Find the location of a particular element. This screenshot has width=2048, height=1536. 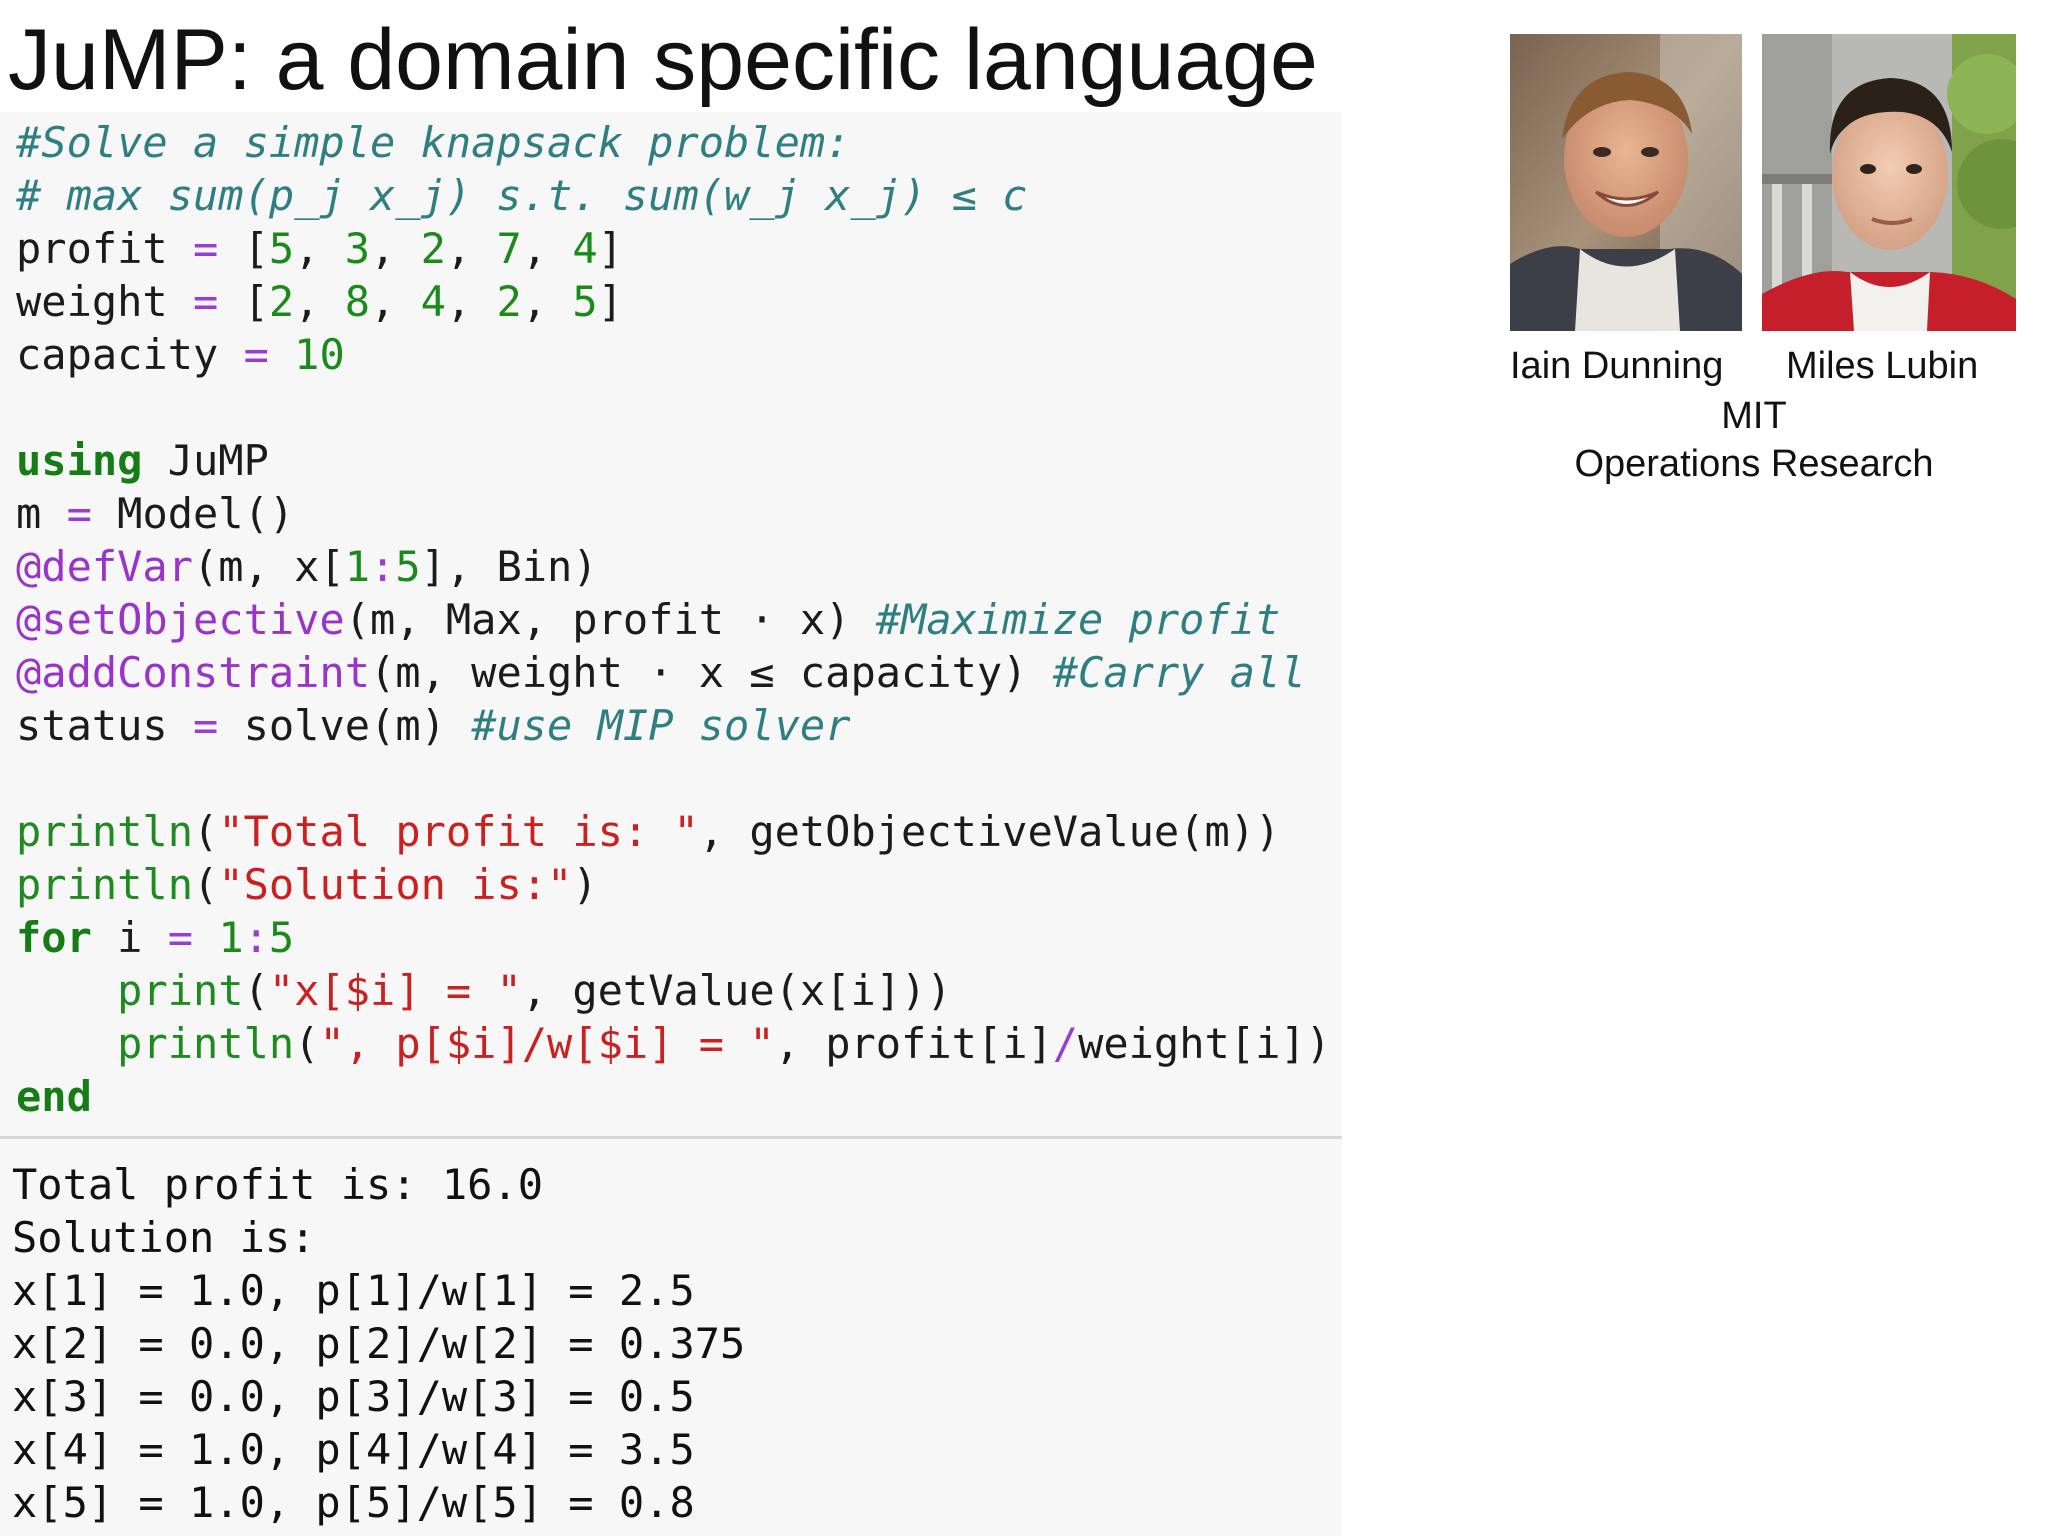

code-token: JuMP is located at coordinates (205, 460).